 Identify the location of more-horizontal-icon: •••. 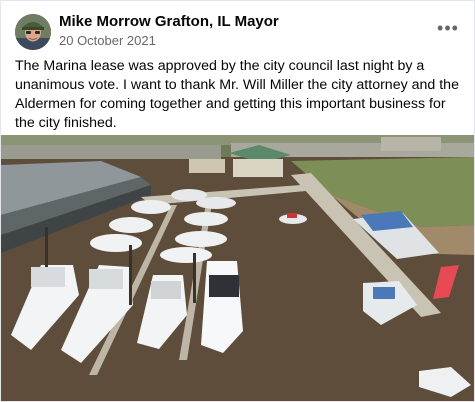
(448, 28).